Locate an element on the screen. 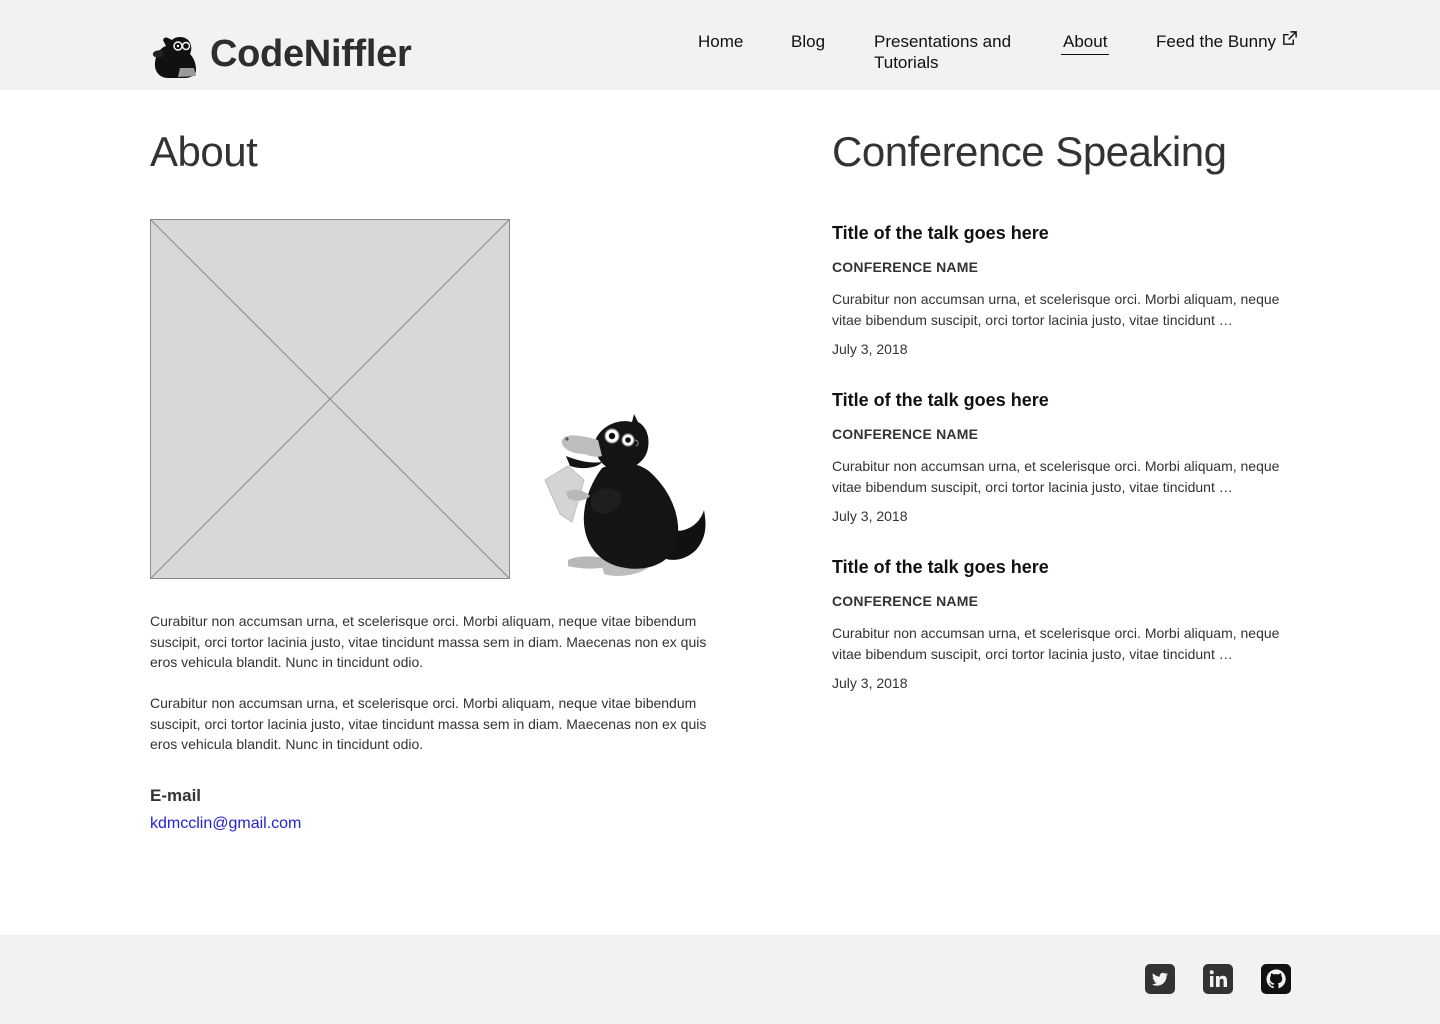  twitter-icon is located at coordinates (1160, 979).